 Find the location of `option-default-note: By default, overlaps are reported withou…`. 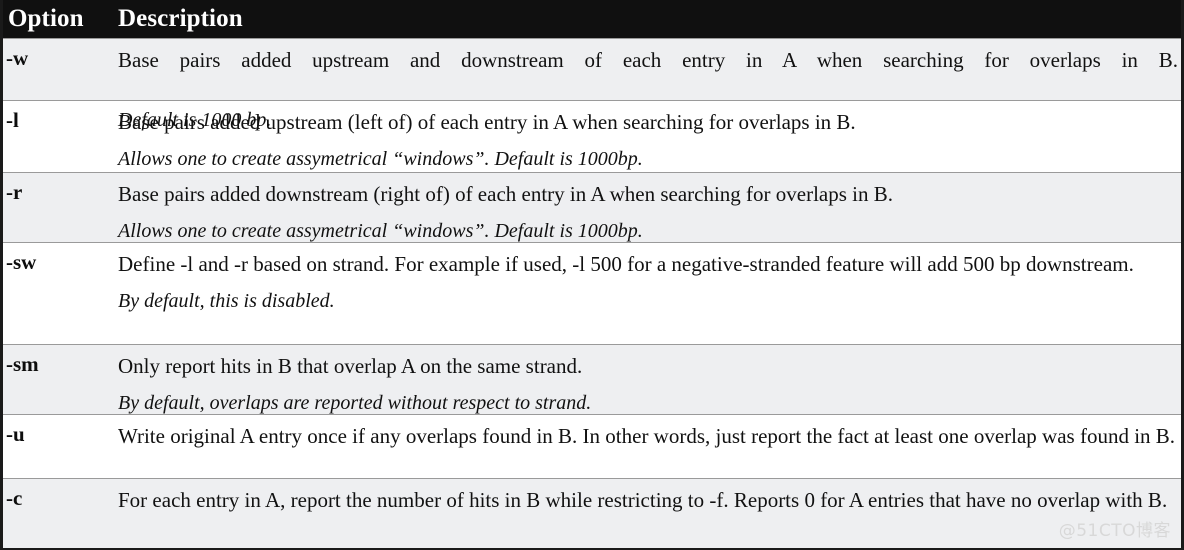

option-default-note: By default, overlaps are reported withou… is located at coordinates (355, 403).